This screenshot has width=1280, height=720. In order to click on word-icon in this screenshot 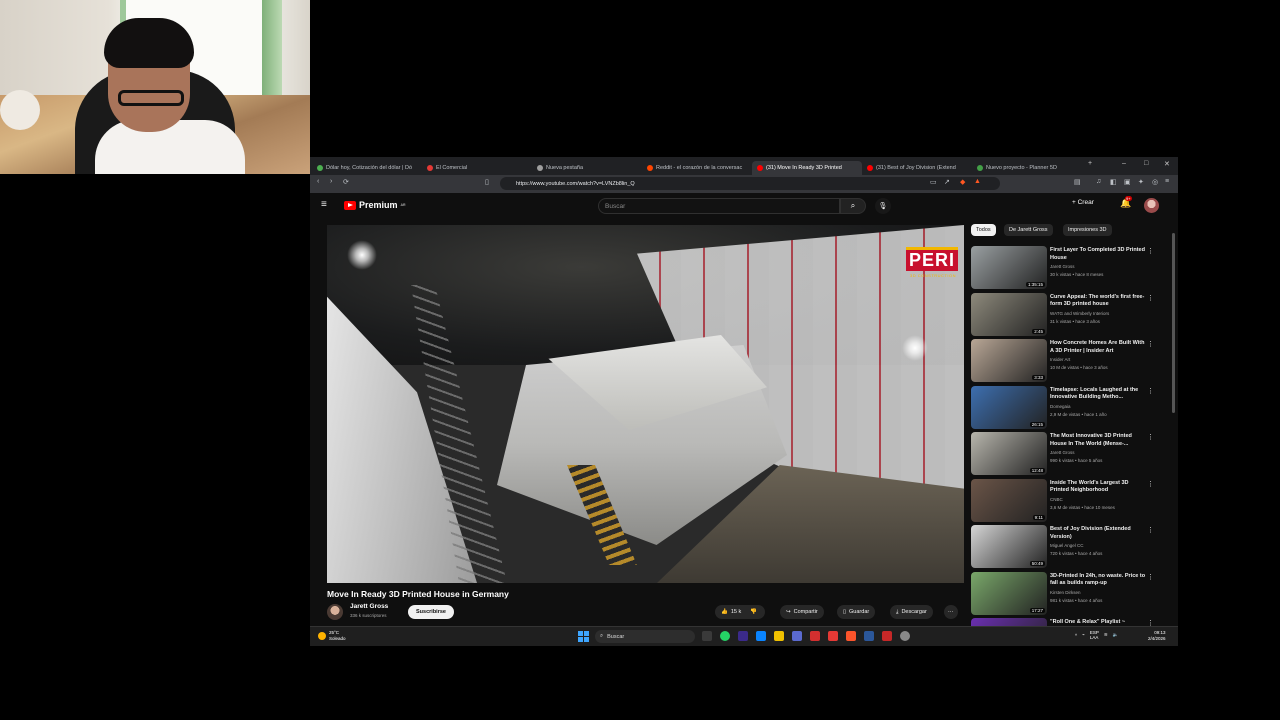, I will do `click(869, 636)`.